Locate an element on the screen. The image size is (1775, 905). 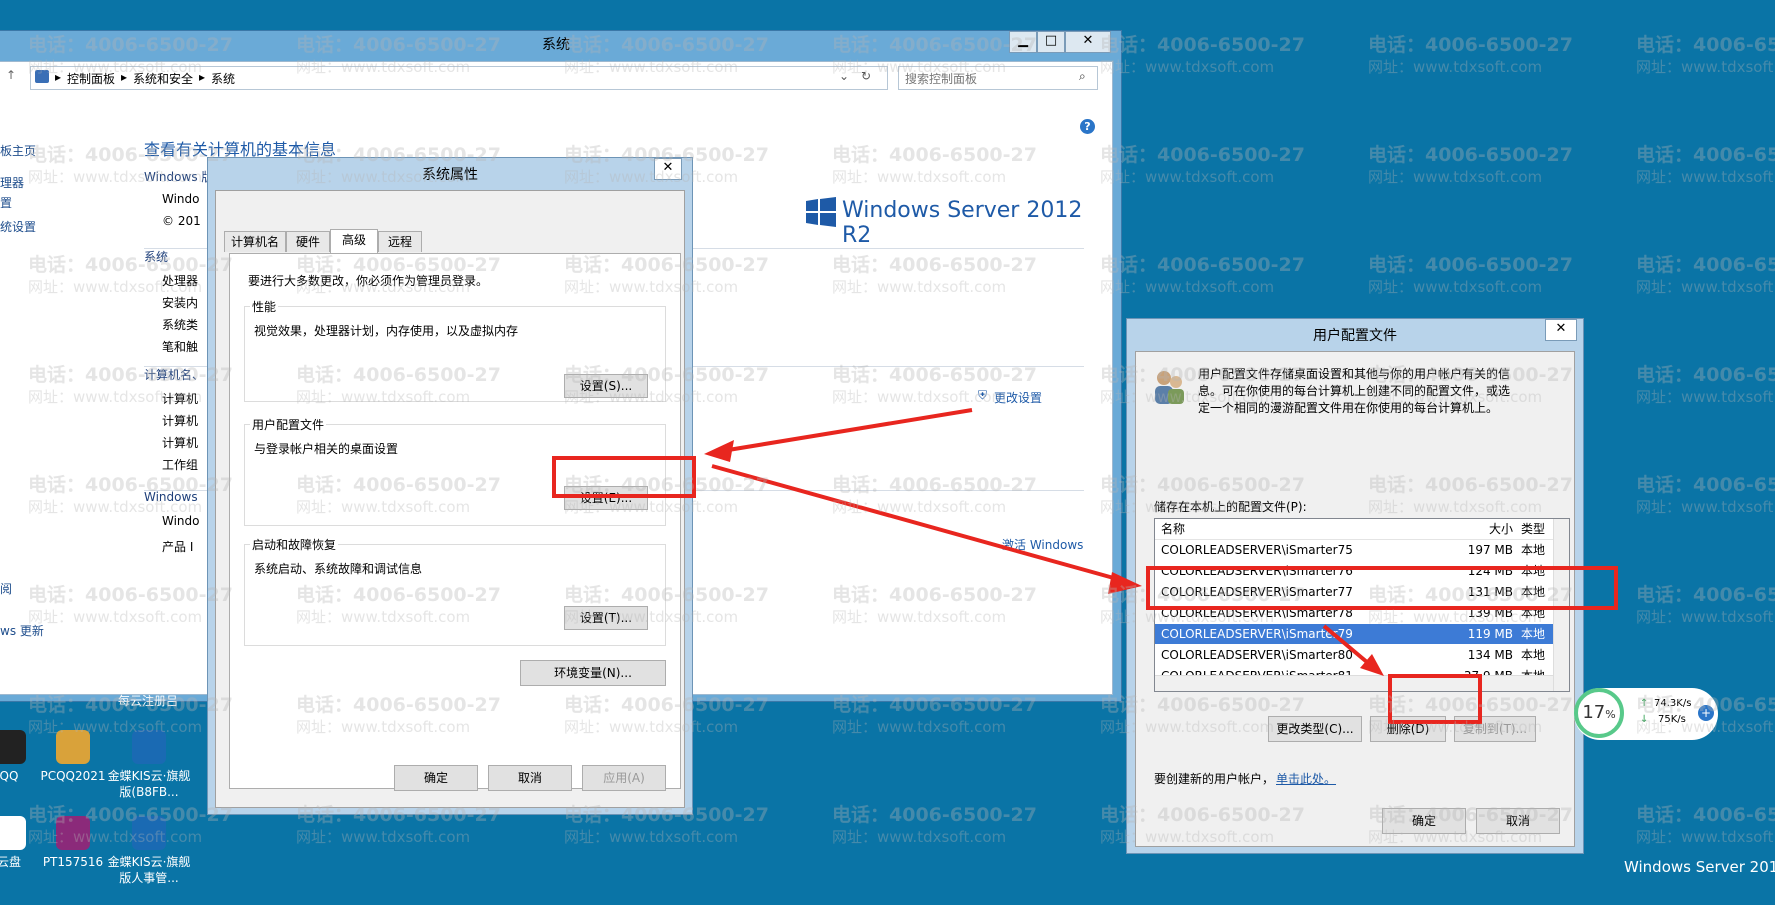
network-monitor: 17% ↑ 74.3K/s ↓ 75K/s + is located at coordinates (1646, 714).